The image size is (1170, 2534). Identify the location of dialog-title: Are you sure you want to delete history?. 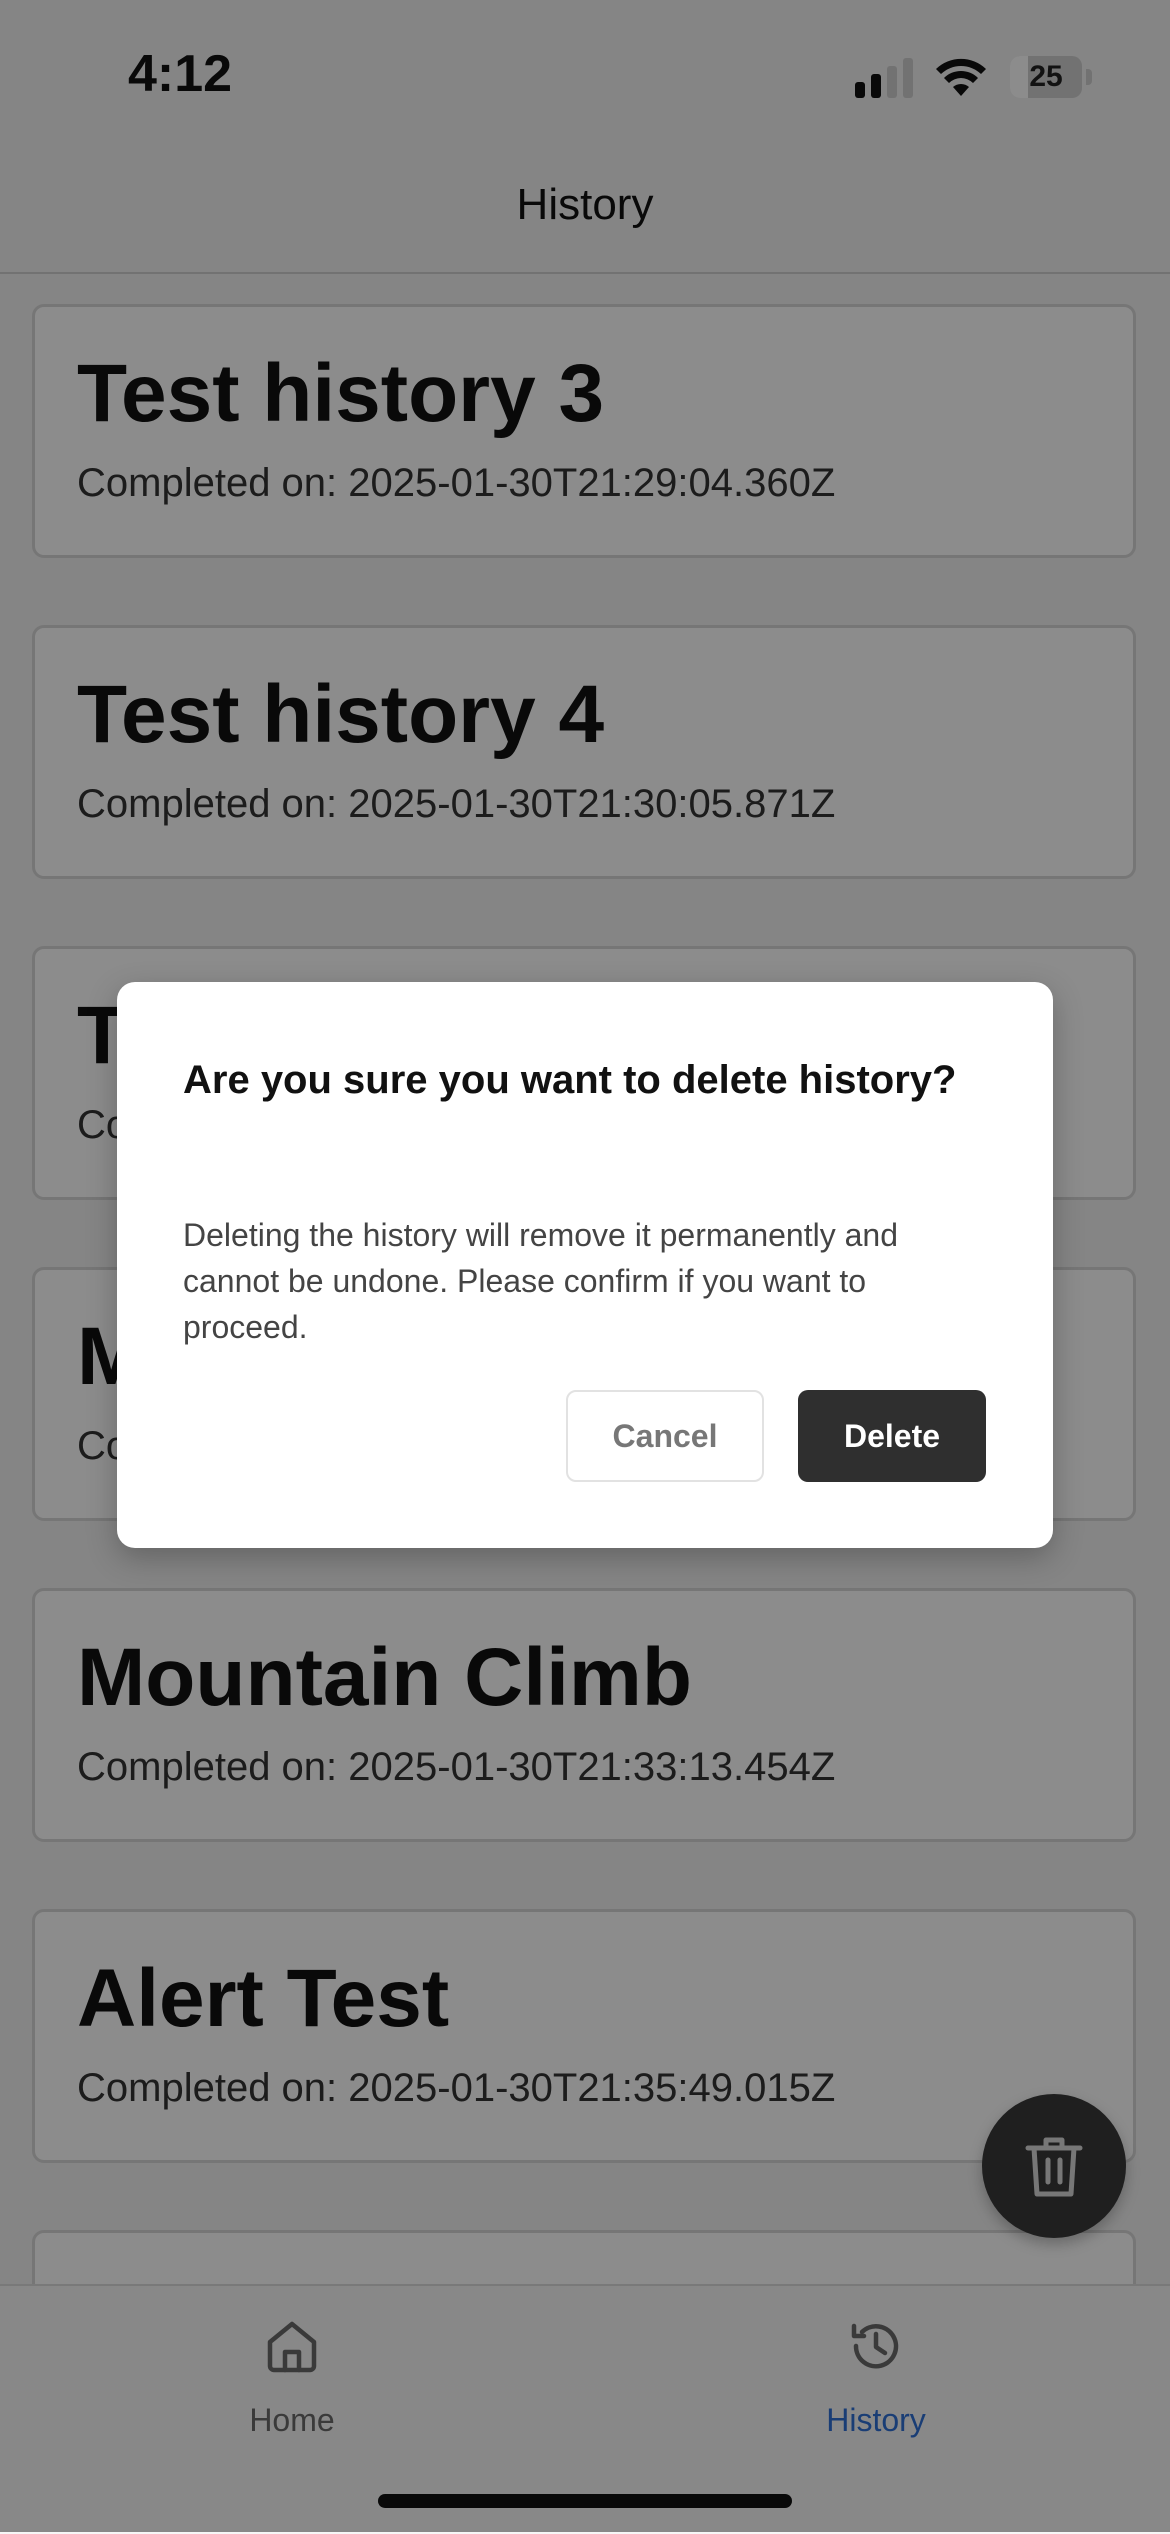
(570, 1080).